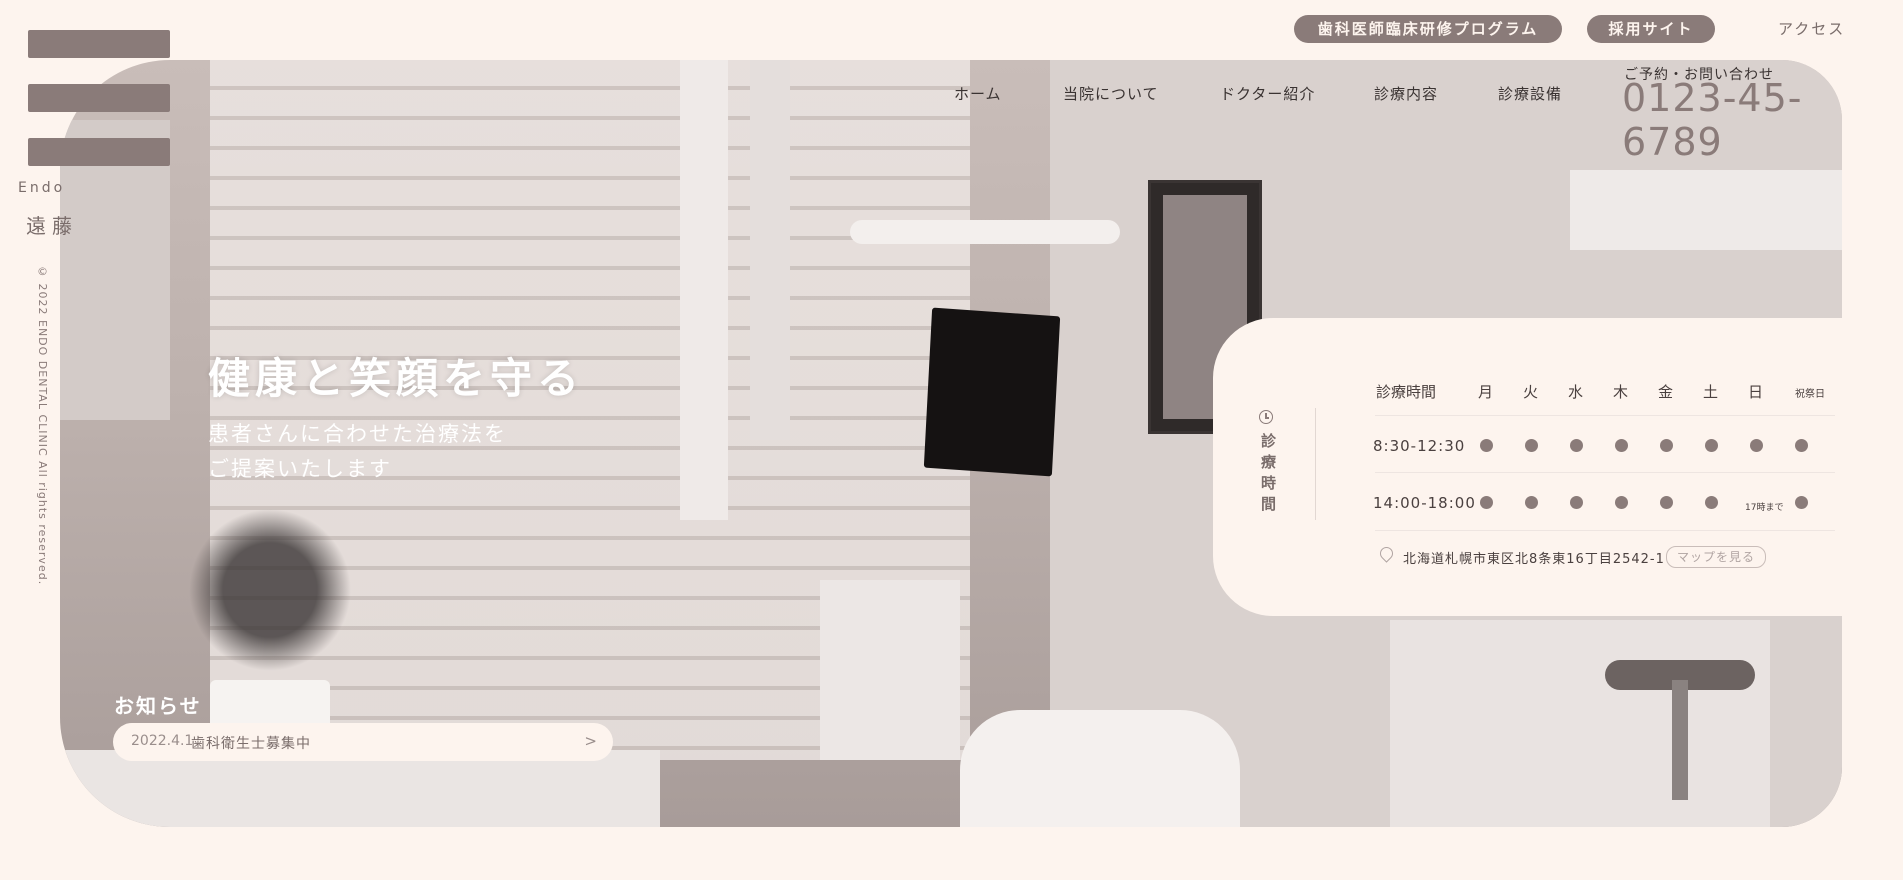 The image size is (1903, 880). I want to click on nav-doctor: ドクター紹介, so click(1267, 93).